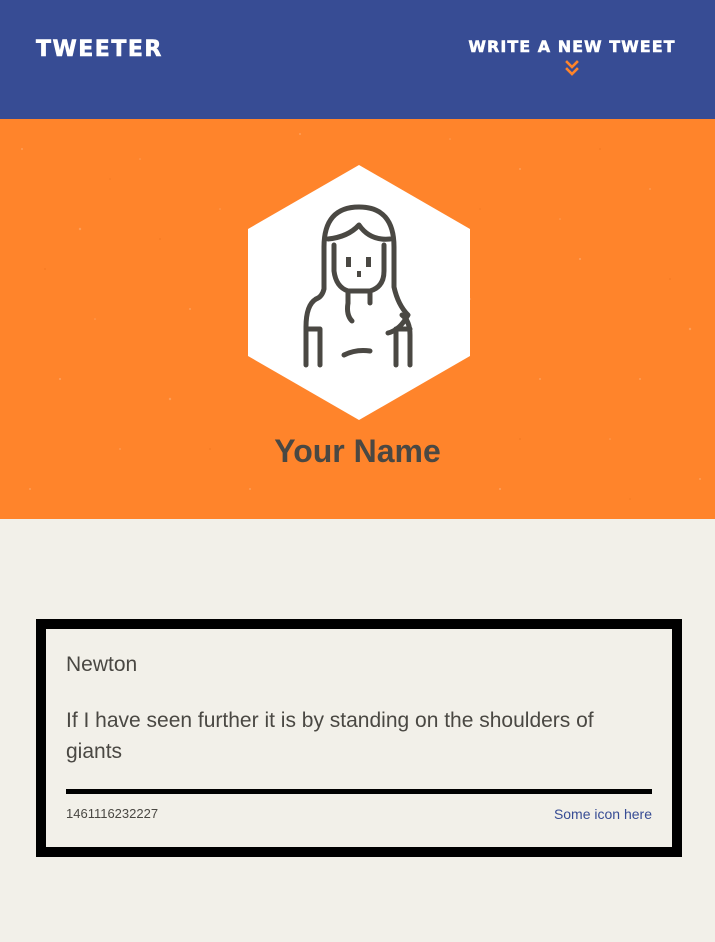 The height and width of the screenshot is (942, 715). Describe the element at coordinates (102, 664) in the screenshot. I see `tweet-author: Newton` at that location.